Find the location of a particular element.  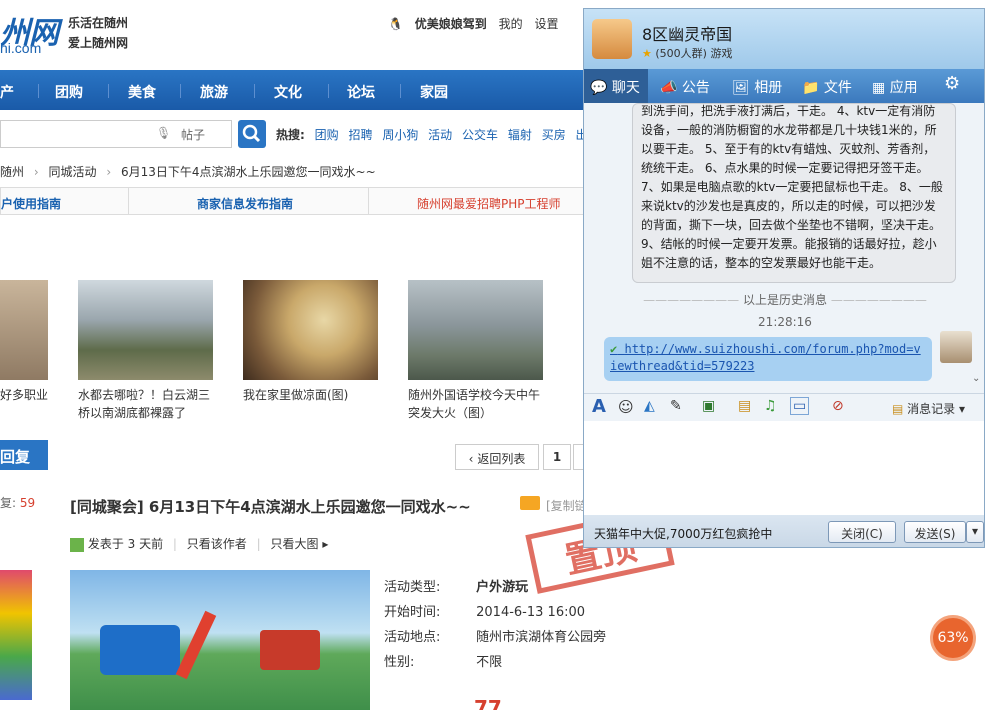

tab-announcement: 📣 公告 is located at coordinates (685, 87).